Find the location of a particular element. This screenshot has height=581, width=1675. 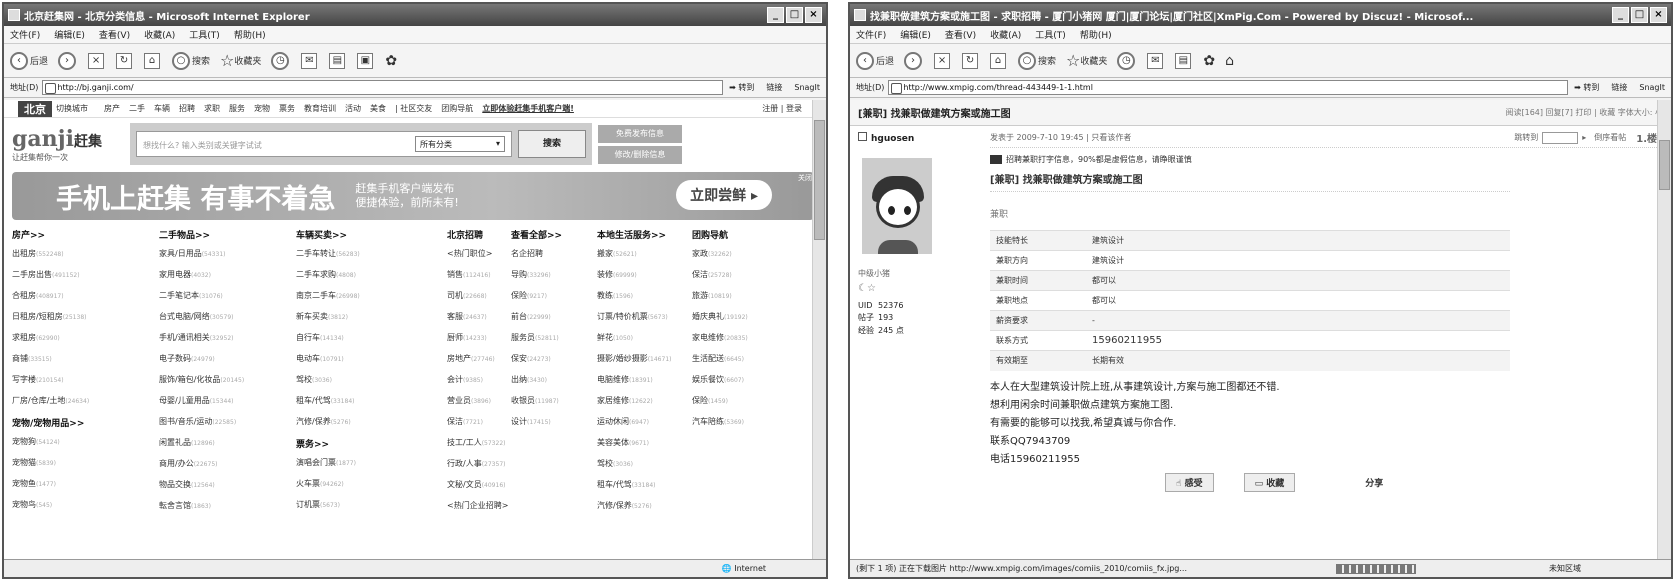

category-link: 行政/人事(27357) is located at coordinates (478, 468).